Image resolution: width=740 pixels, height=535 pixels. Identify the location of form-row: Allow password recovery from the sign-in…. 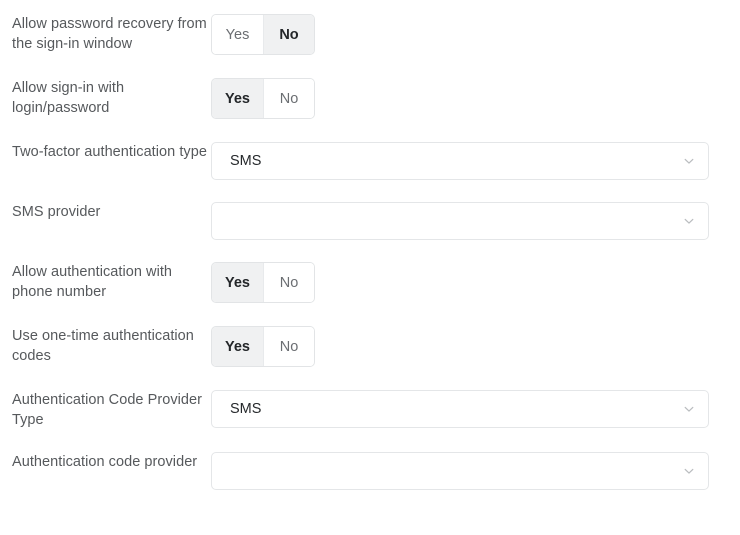
(370, 34).